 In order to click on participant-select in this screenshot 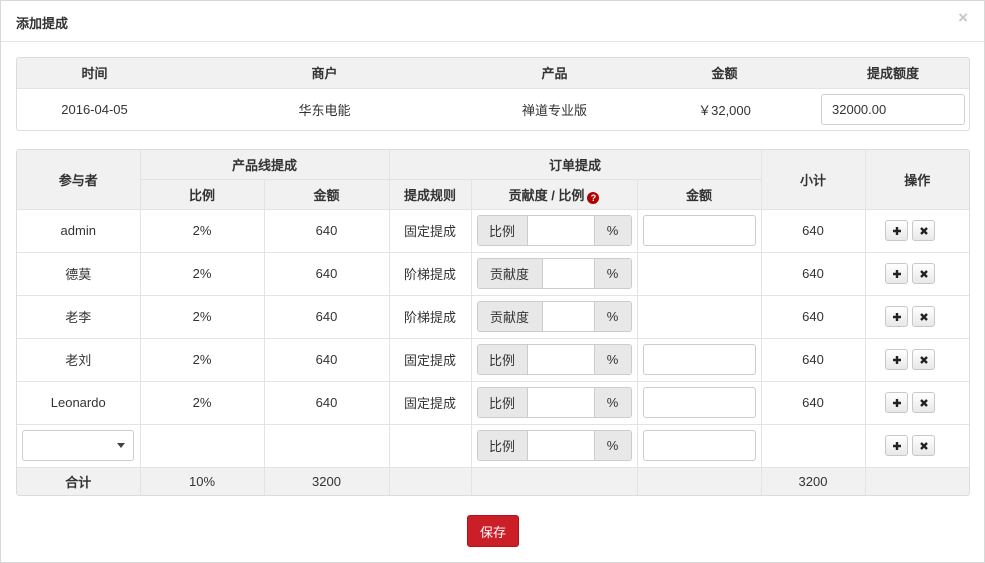, I will do `click(78, 445)`.